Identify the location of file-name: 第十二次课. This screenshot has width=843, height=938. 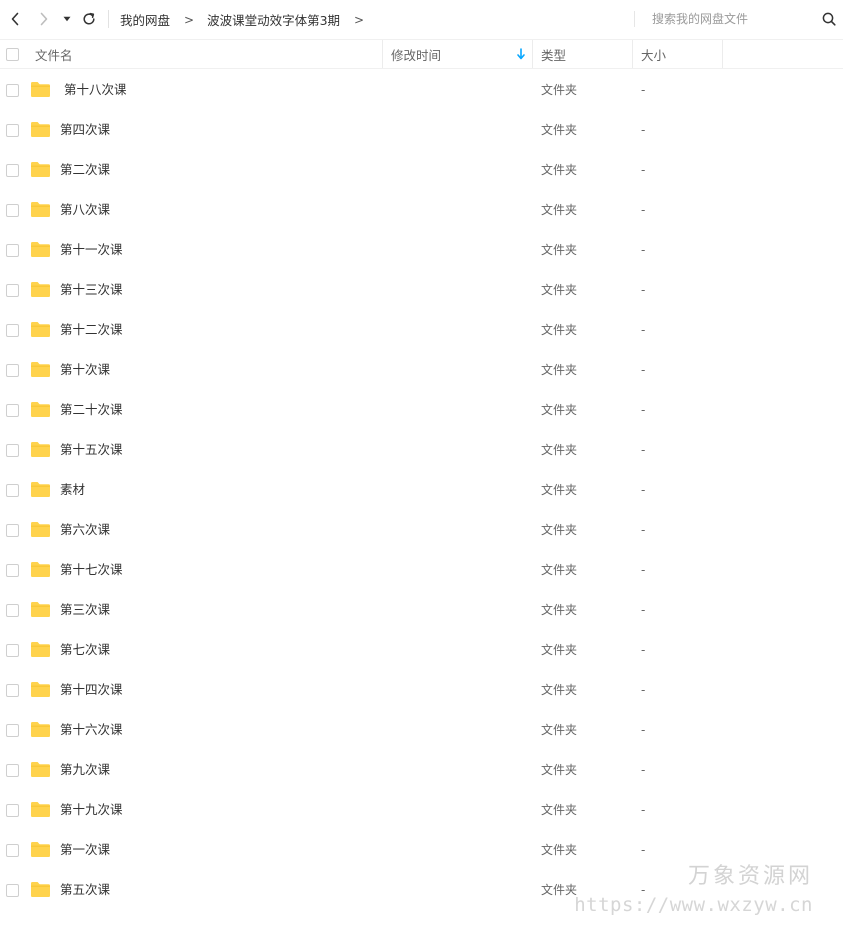
(91, 330).